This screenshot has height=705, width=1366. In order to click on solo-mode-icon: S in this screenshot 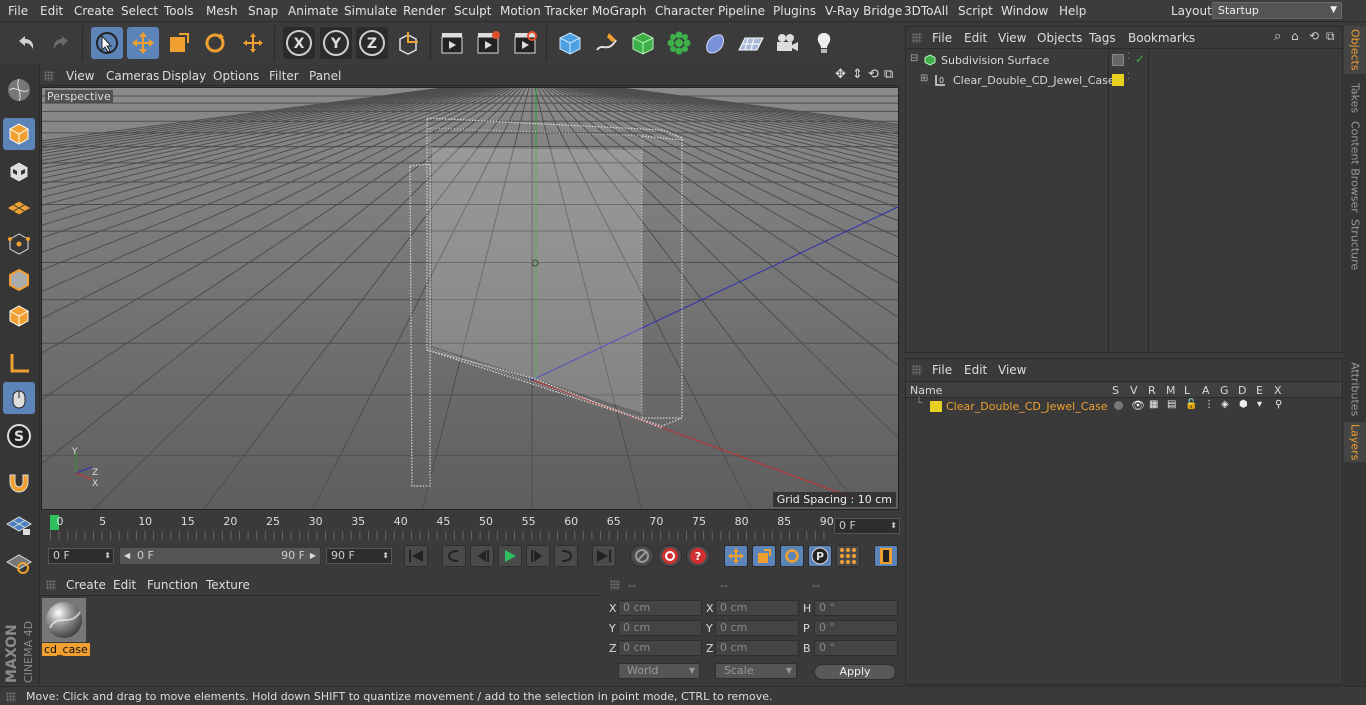, I will do `click(19, 436)`.